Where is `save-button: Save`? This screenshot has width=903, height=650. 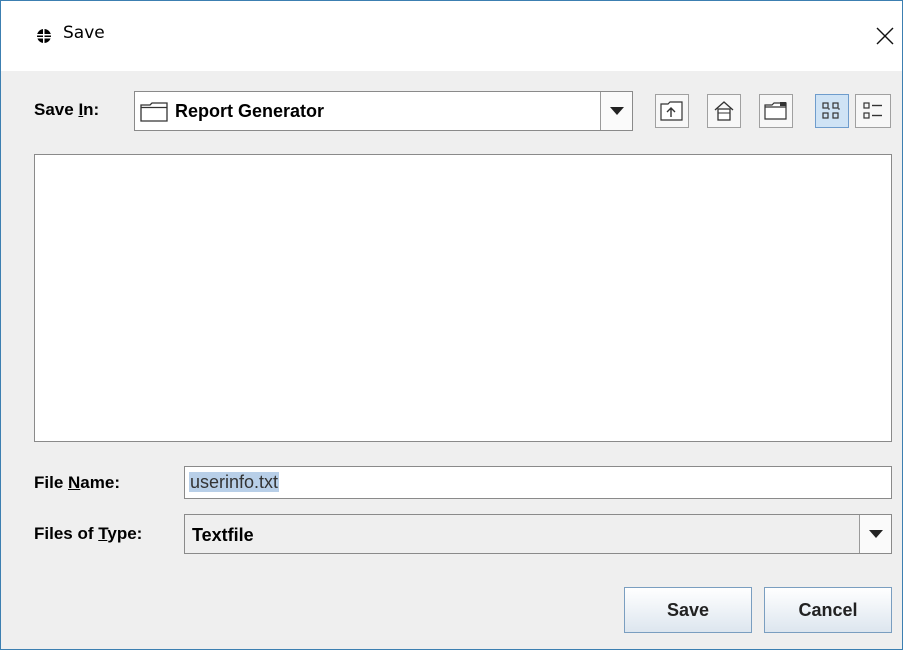 save-button: Save is located at coordinates (688, 610).